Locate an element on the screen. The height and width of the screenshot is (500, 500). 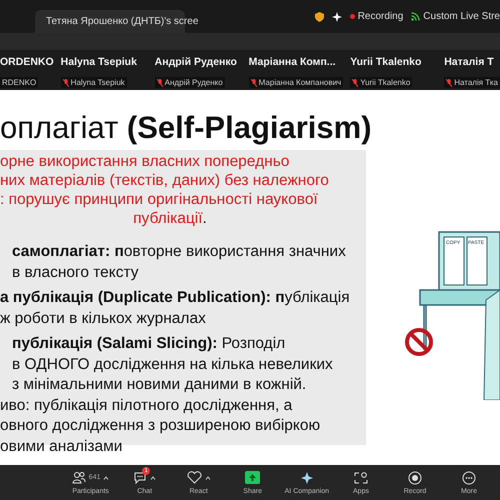
participant-nameplate: Андрій Руденко is located at coordinates (189, 82).